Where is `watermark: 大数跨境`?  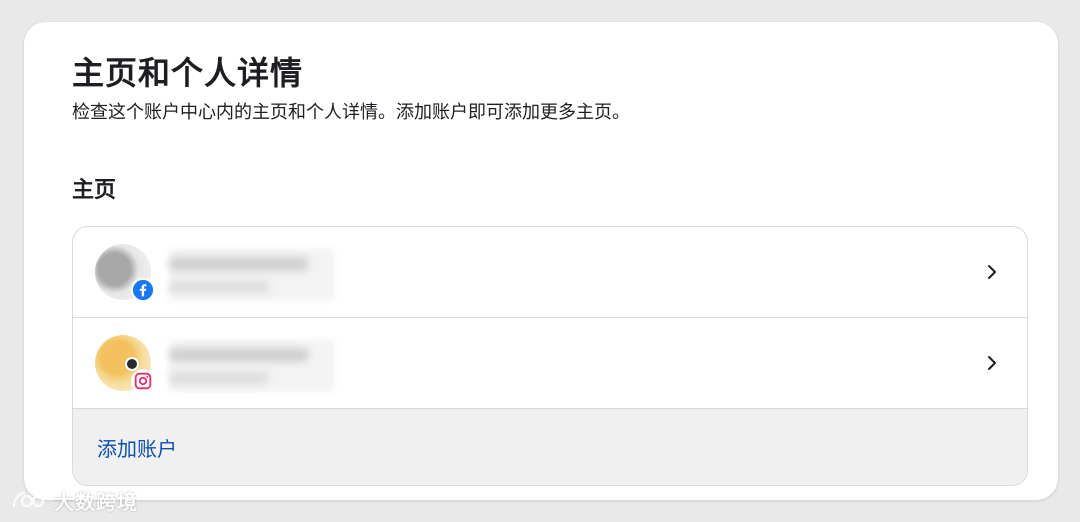
watermark: 大数跨境 is located at coordinates (74, 500).